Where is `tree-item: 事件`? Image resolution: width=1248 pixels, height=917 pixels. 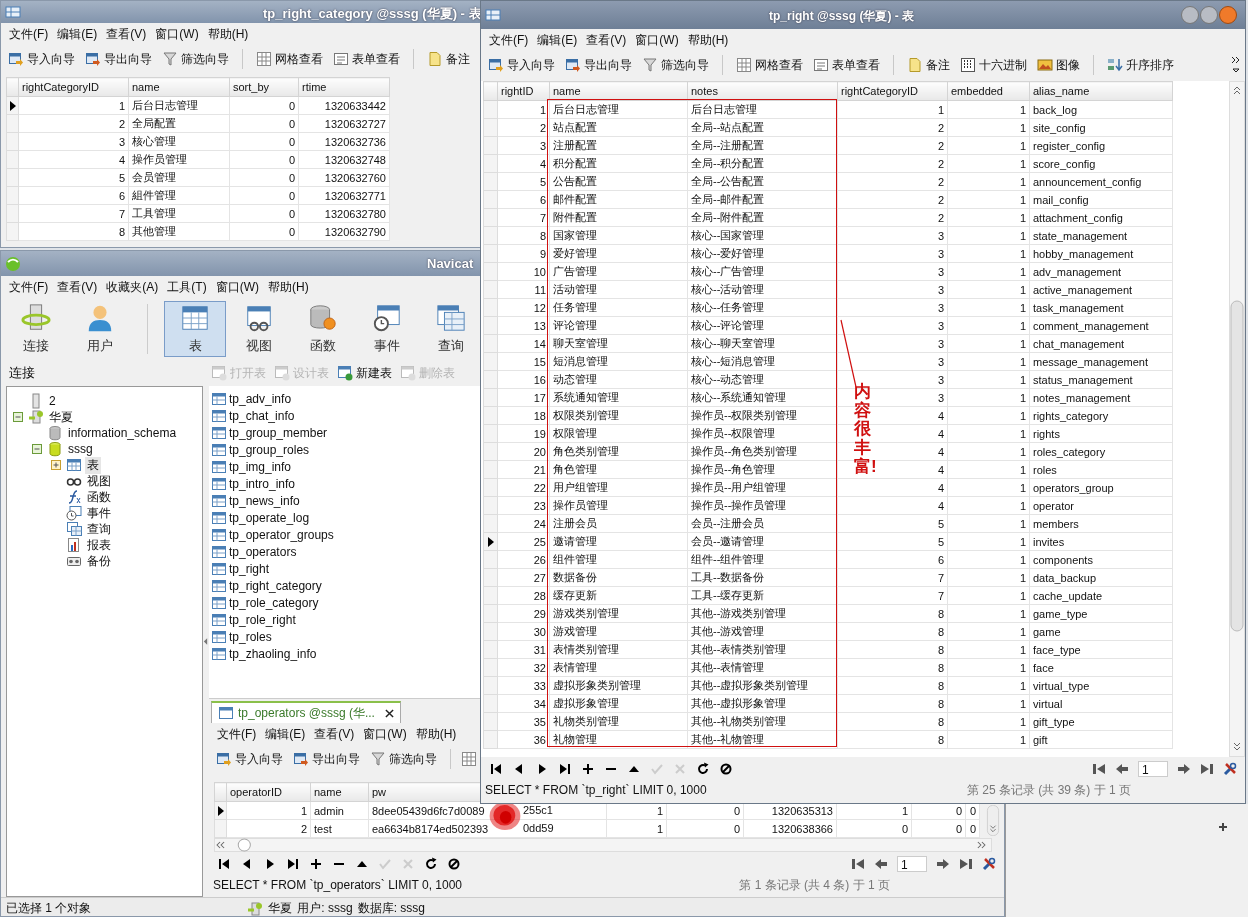 tree-item: 事件 is located at coordinates (99, 513).